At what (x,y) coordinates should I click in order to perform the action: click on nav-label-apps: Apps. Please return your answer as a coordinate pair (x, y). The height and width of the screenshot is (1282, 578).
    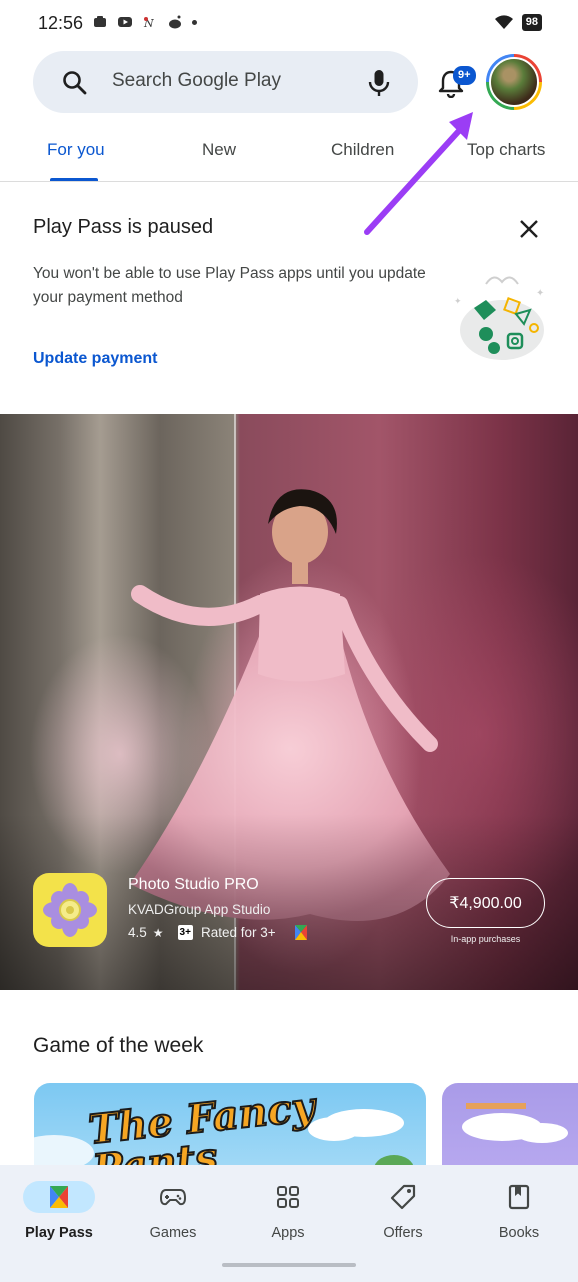
    Looking at the image, I should click on (288, 1233).